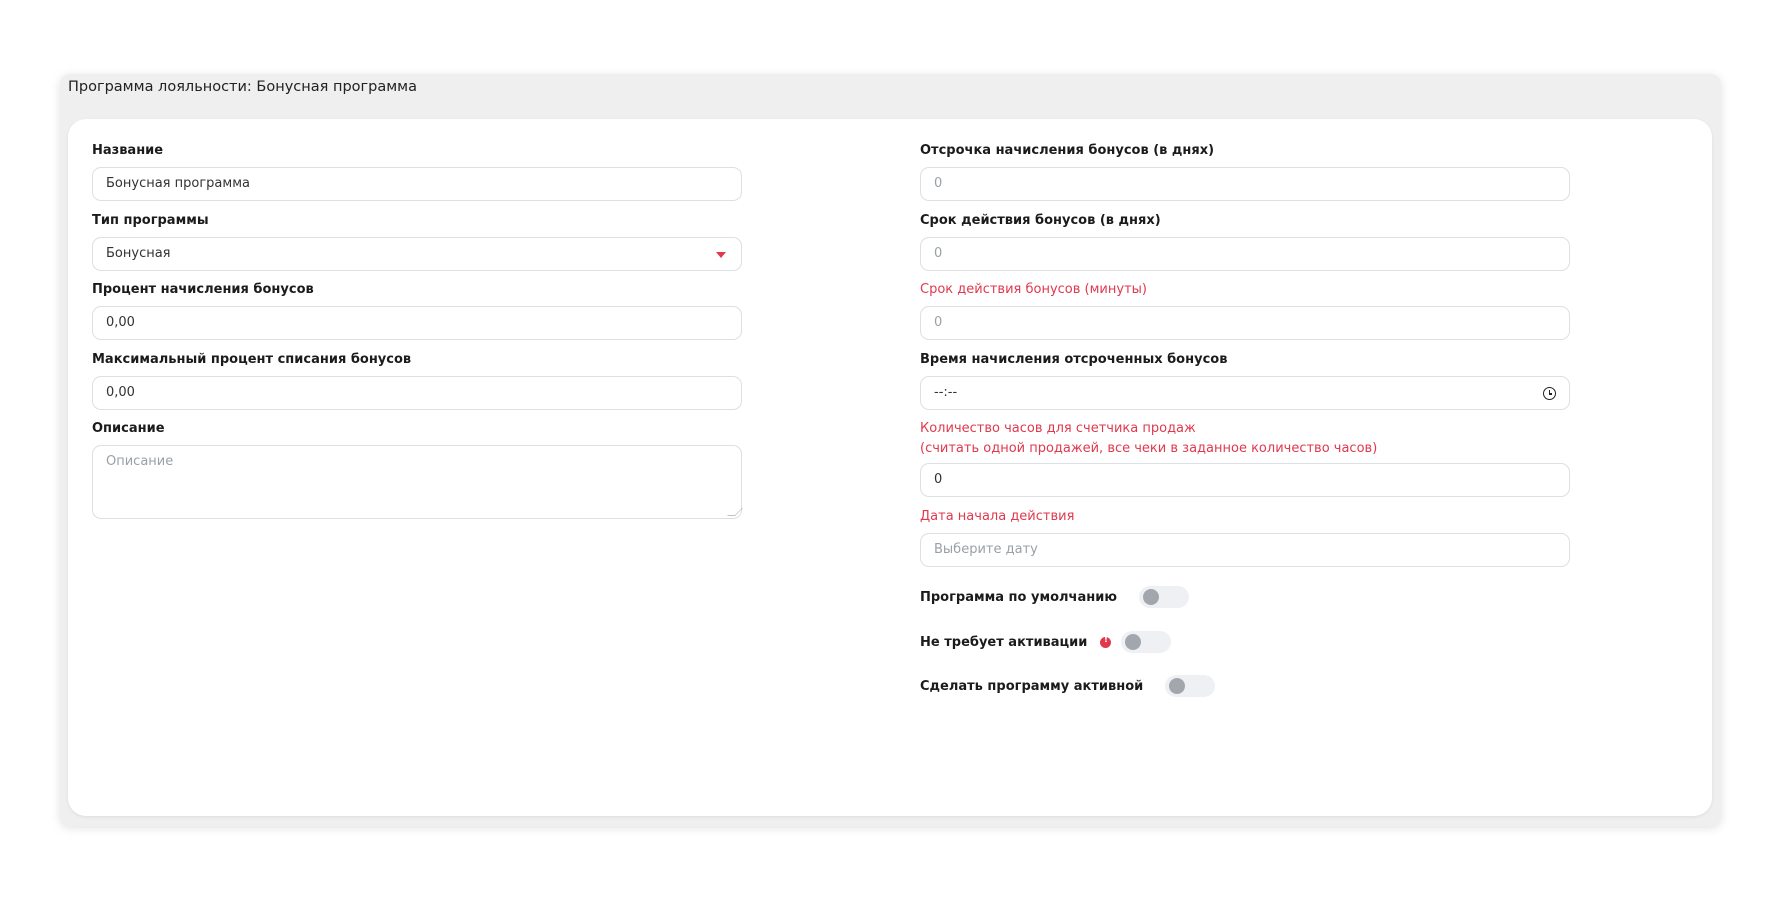  I want to click on default-program-label: Программа по умолчанию, so click(1018, 597).